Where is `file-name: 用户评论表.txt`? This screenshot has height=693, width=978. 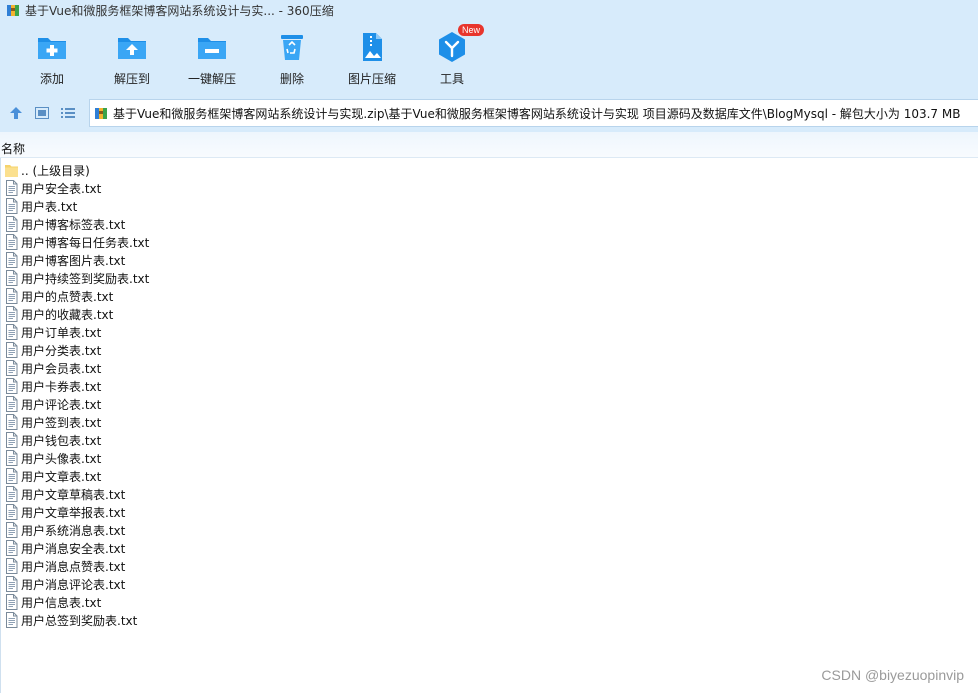
file-name: 用户评论表.txt is located at coordinates (61, 404).